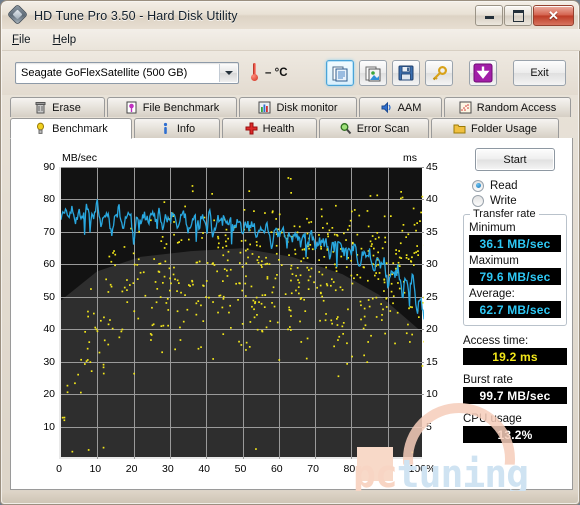  I want to click on trash-icon, so click(40, 107).